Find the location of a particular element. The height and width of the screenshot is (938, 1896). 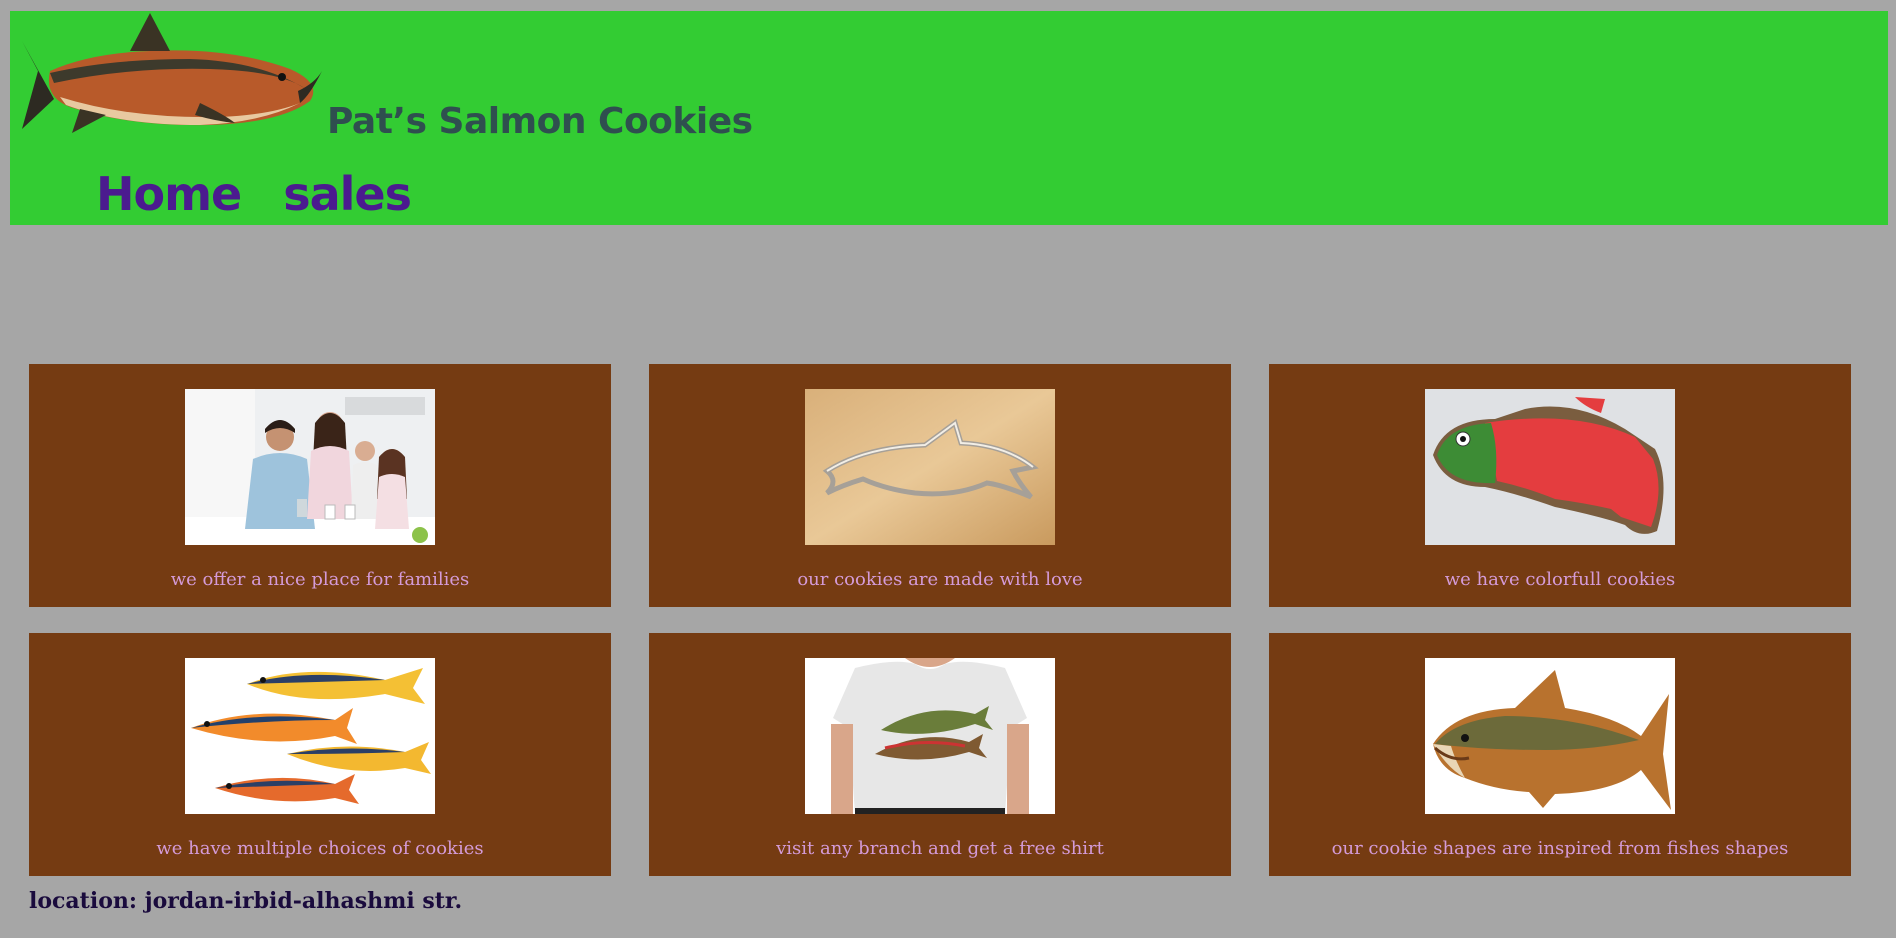

colorful-fish-cookie-photo-icon is located at coordinates (1550, 467).